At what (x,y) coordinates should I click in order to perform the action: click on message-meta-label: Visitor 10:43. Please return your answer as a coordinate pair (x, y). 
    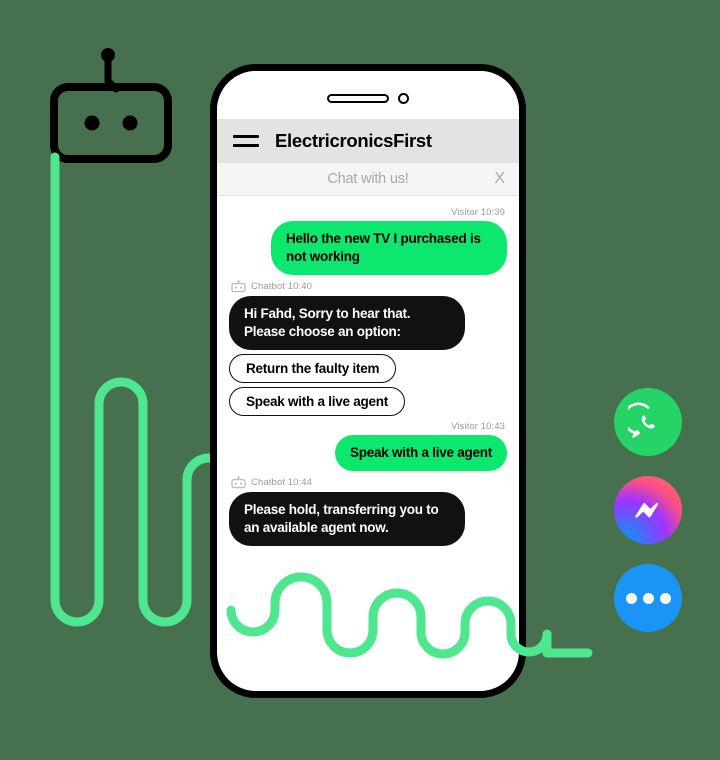
    Looking at the image, I should click on (478, 426).